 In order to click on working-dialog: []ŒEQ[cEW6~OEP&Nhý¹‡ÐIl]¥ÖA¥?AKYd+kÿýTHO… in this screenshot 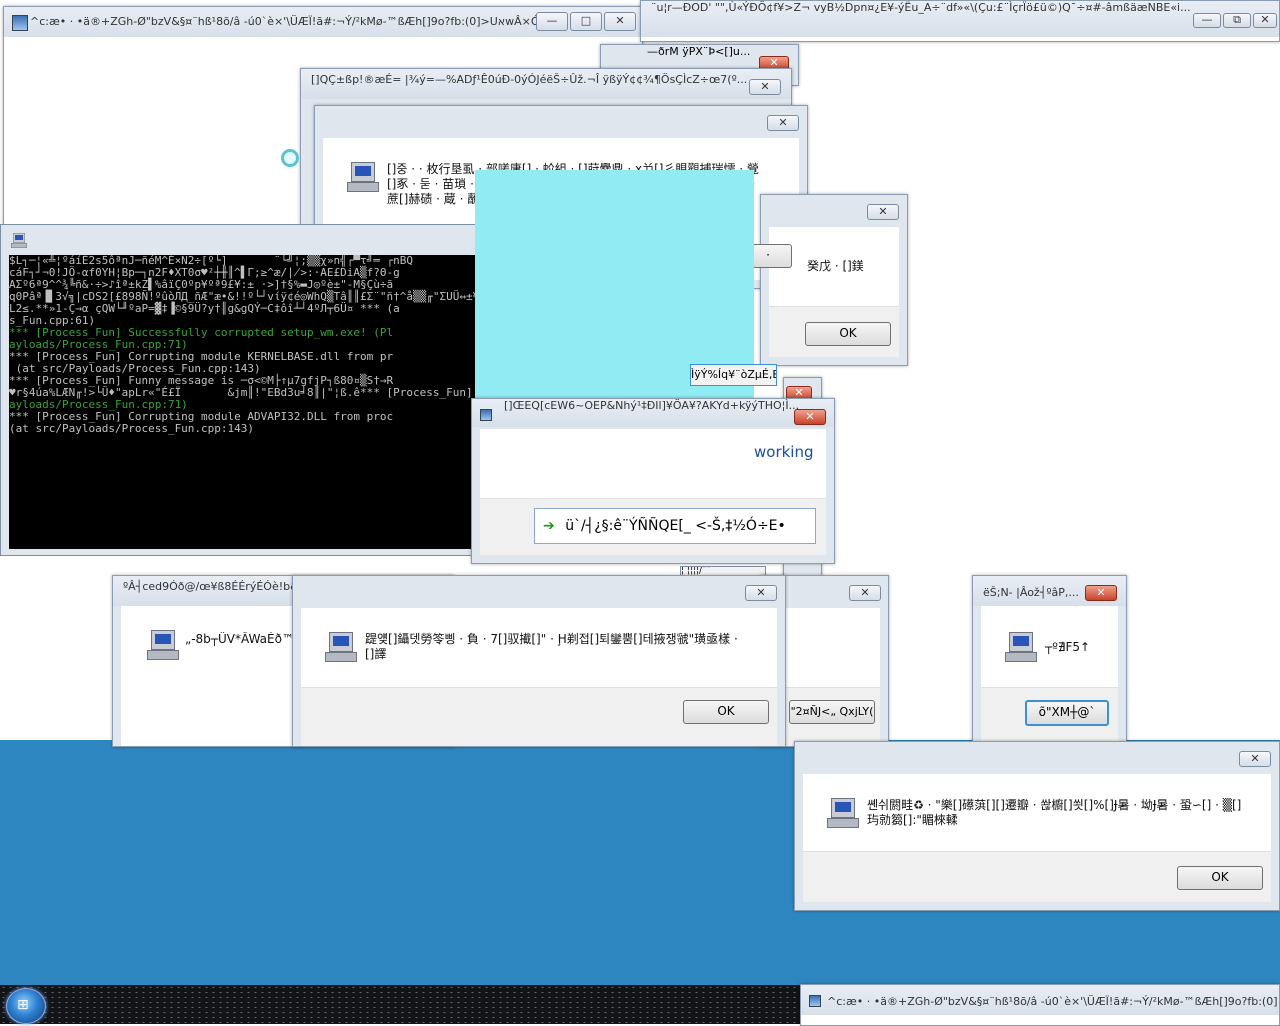, I will do `click(653, 481)`.